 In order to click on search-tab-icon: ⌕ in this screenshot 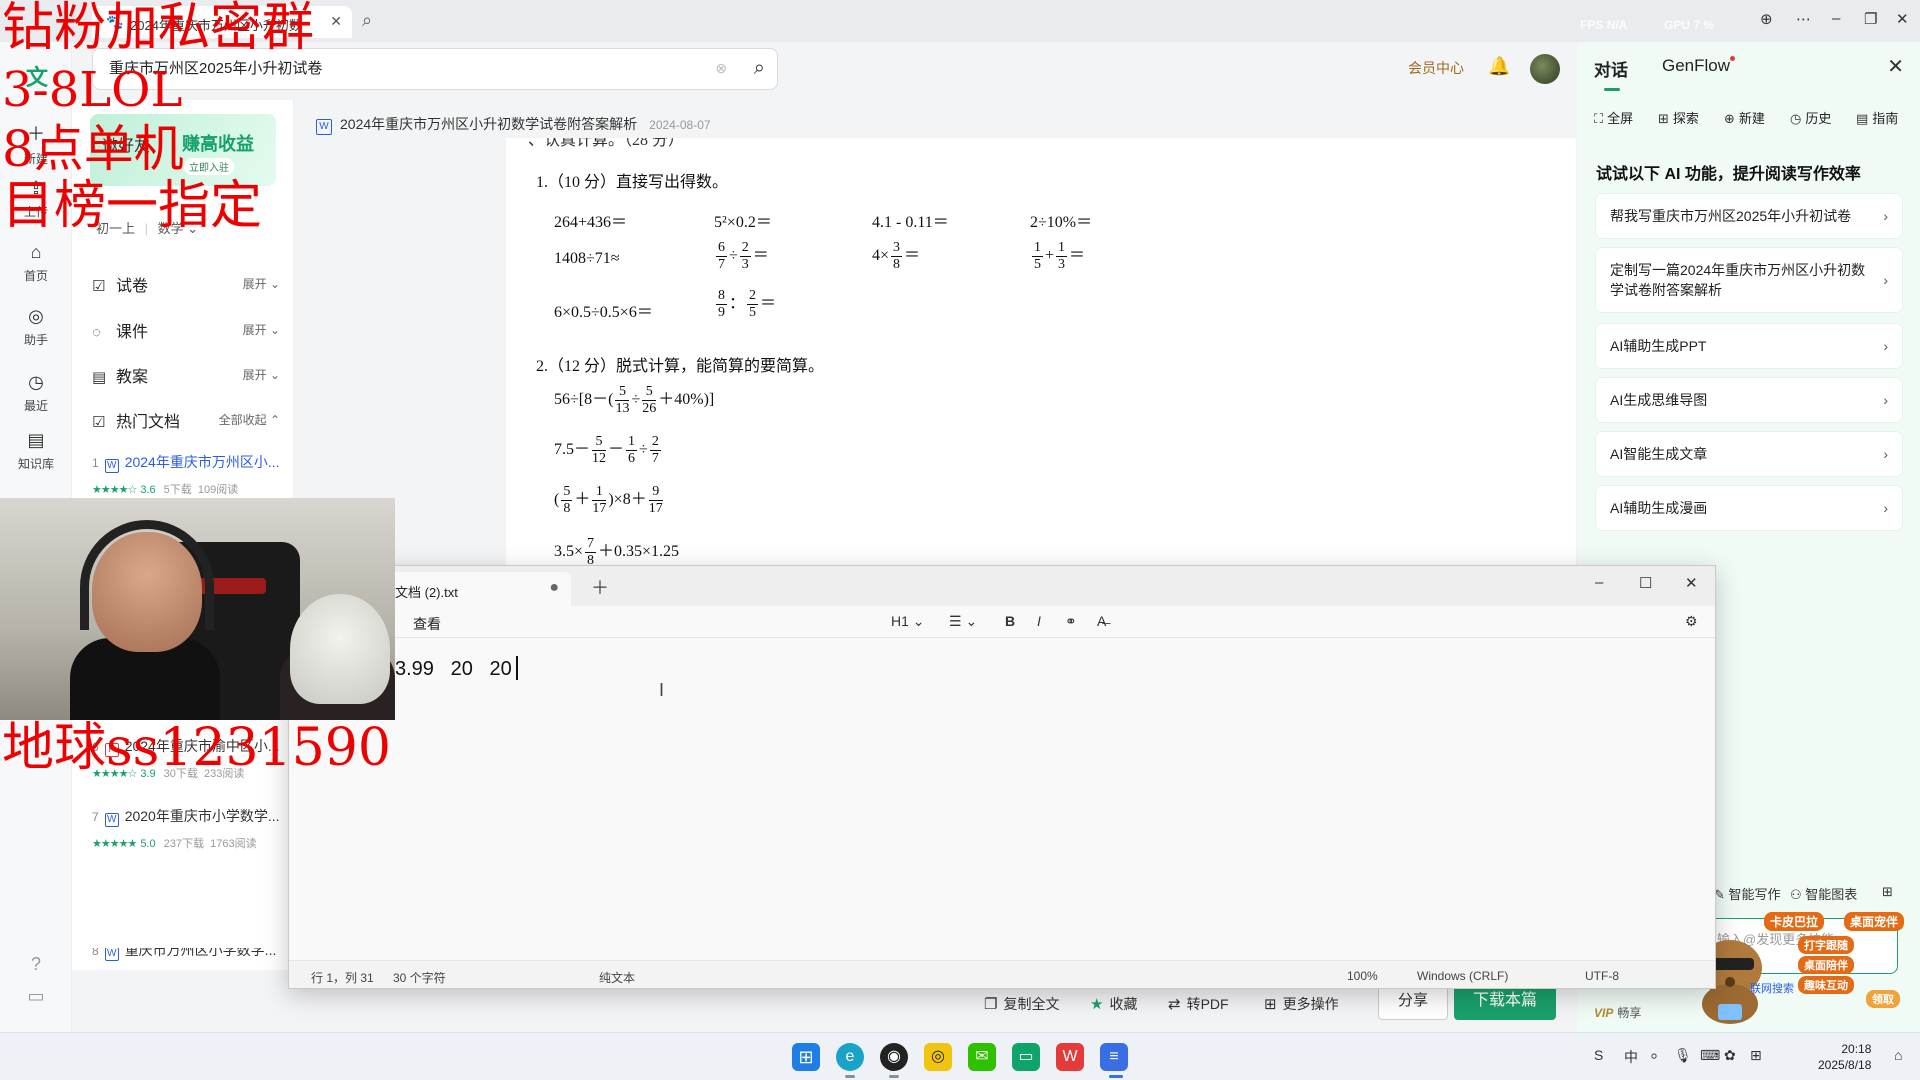, I will do `click(367, 20)`.